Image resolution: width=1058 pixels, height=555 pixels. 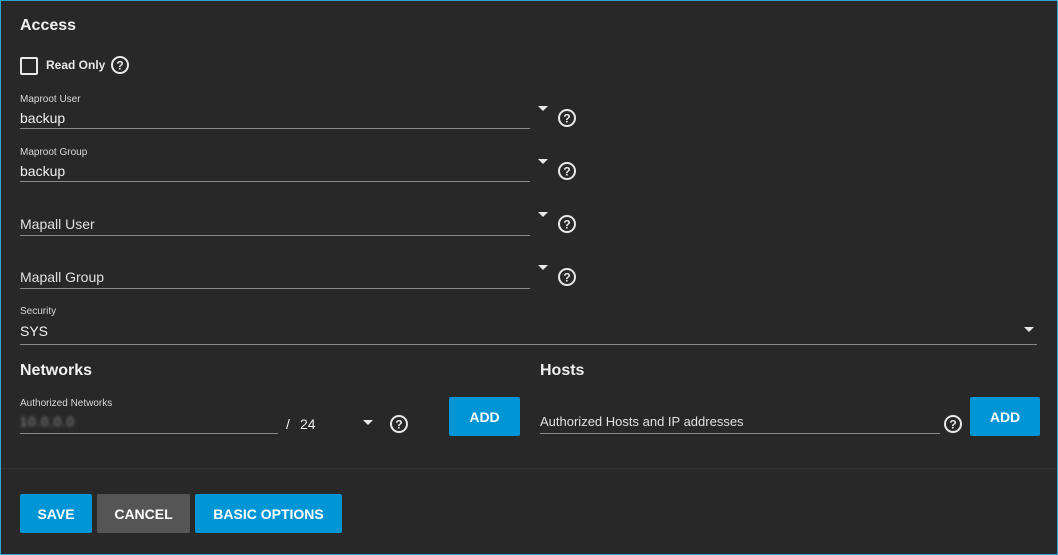 I want to click on hosts-section-title: Hosts, so click(x=562, y=370).